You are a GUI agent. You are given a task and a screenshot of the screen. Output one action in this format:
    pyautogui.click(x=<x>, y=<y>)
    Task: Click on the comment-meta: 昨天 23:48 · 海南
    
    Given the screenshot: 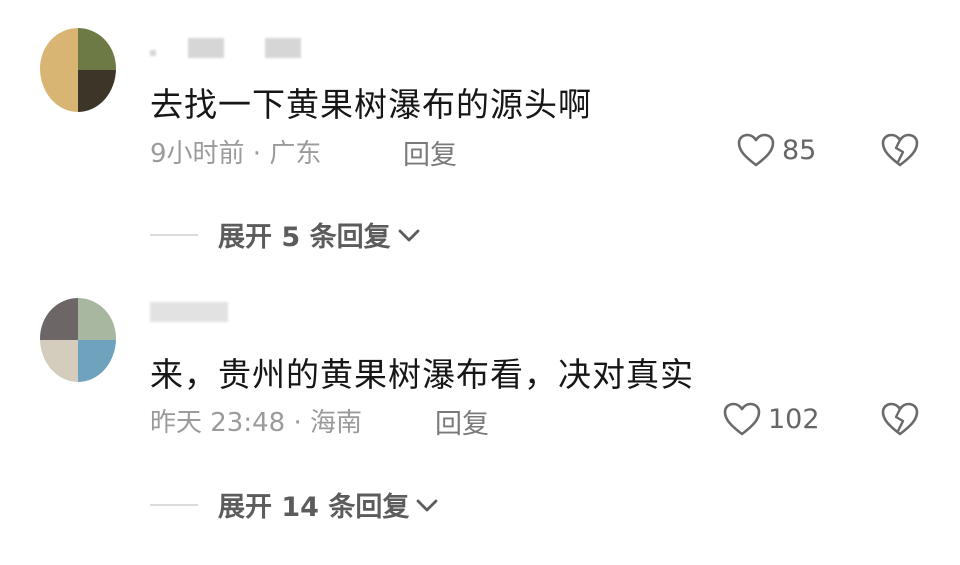 What is the action you would take?
    pyautogui.click(x=256, y=420)
    